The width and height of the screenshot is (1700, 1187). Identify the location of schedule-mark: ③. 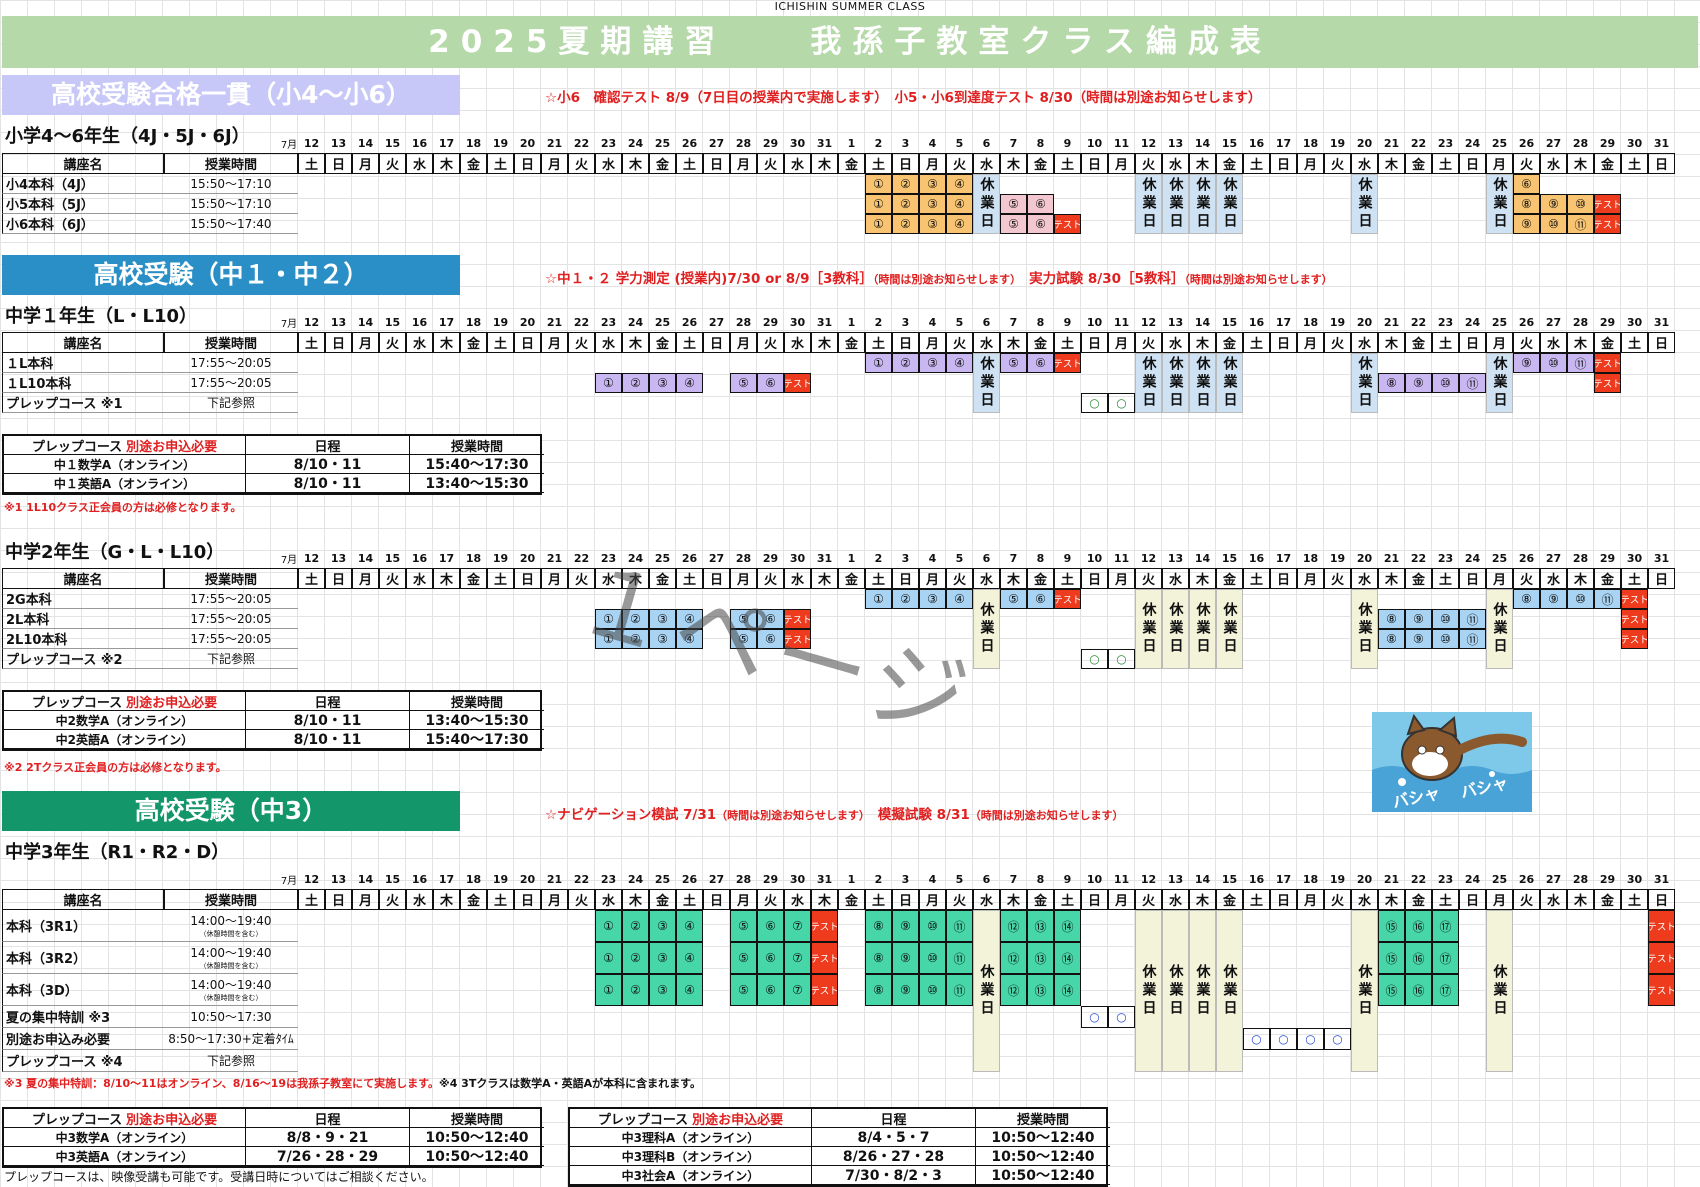
(662, 958).